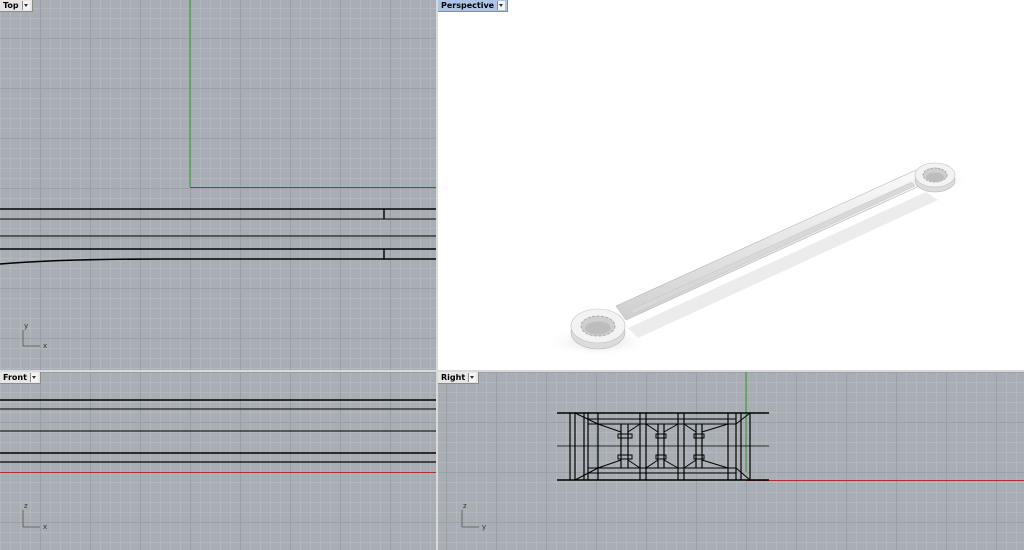 This screenshot has width=1024, height=550. I want to click on viewport-title-right: Right, so click(459, 378).